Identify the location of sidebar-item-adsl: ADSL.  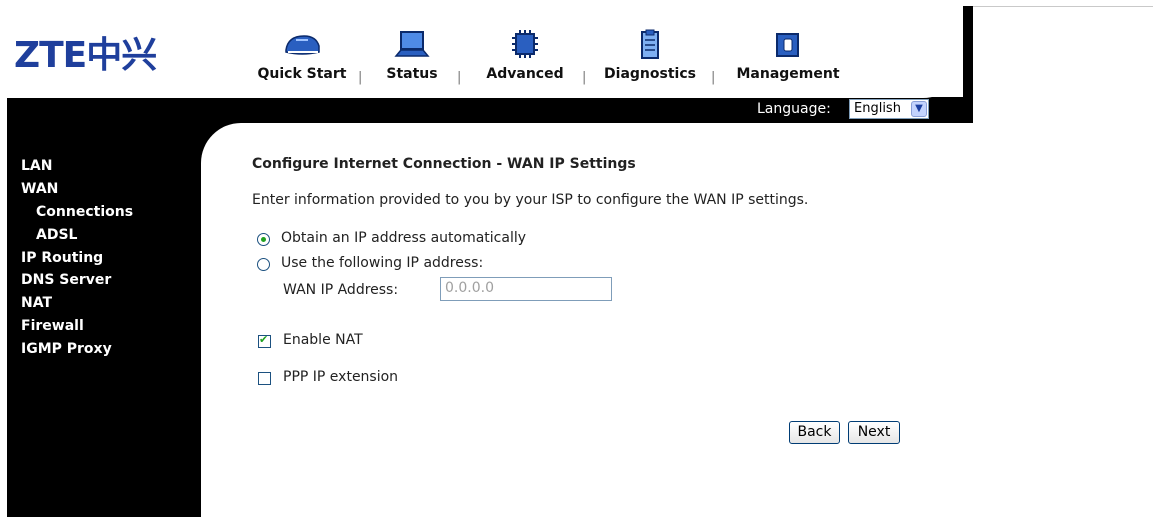
(56, 235).